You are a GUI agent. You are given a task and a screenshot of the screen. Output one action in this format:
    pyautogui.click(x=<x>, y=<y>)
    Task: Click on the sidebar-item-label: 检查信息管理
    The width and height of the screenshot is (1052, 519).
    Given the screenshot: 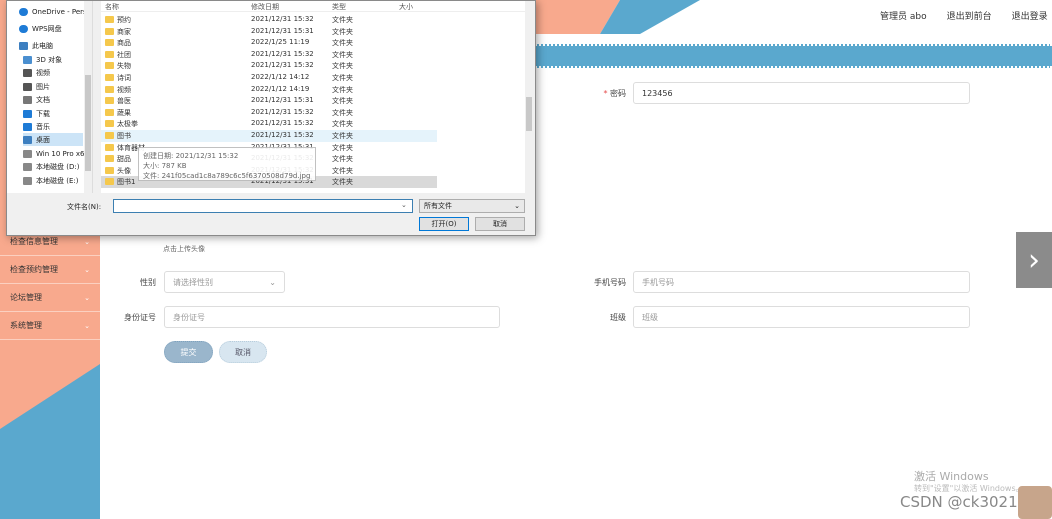 What is the action you would take?
    pyautogui.click(x=34, y=241)
    